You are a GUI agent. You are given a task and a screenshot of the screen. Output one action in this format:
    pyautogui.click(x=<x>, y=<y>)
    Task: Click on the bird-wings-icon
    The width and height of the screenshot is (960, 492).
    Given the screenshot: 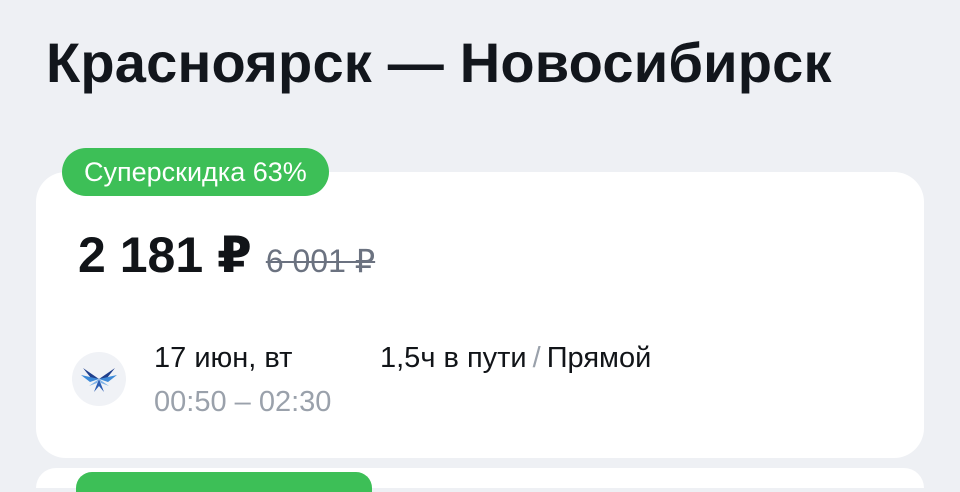 What is the action you would take?
    pyautogui.click(x=99, y=380)
    